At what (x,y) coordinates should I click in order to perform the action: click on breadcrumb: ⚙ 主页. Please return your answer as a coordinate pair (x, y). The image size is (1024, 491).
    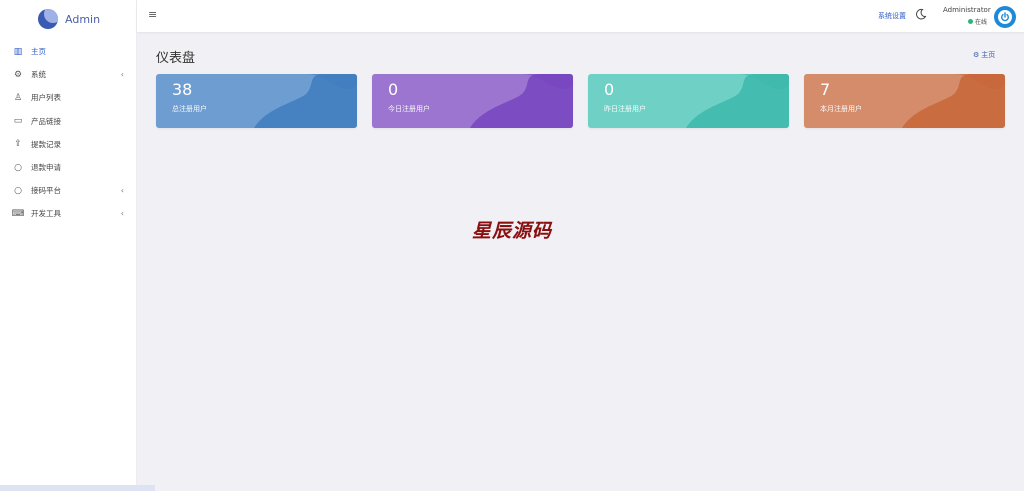
    Looking at the image, I should click on (984, 55).